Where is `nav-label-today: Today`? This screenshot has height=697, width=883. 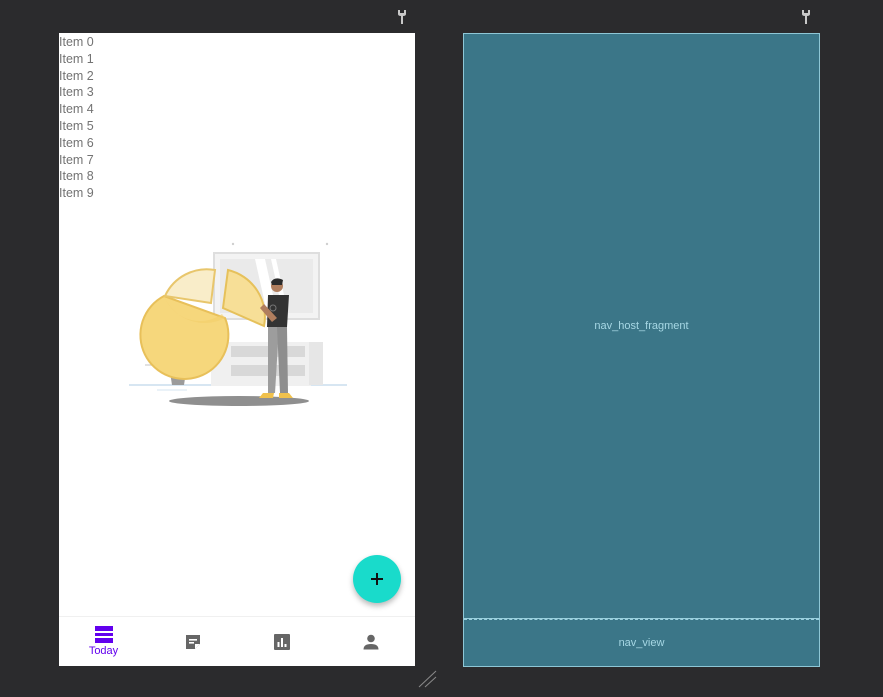
nav-label-today: Today is located at coordinates (103, 651).